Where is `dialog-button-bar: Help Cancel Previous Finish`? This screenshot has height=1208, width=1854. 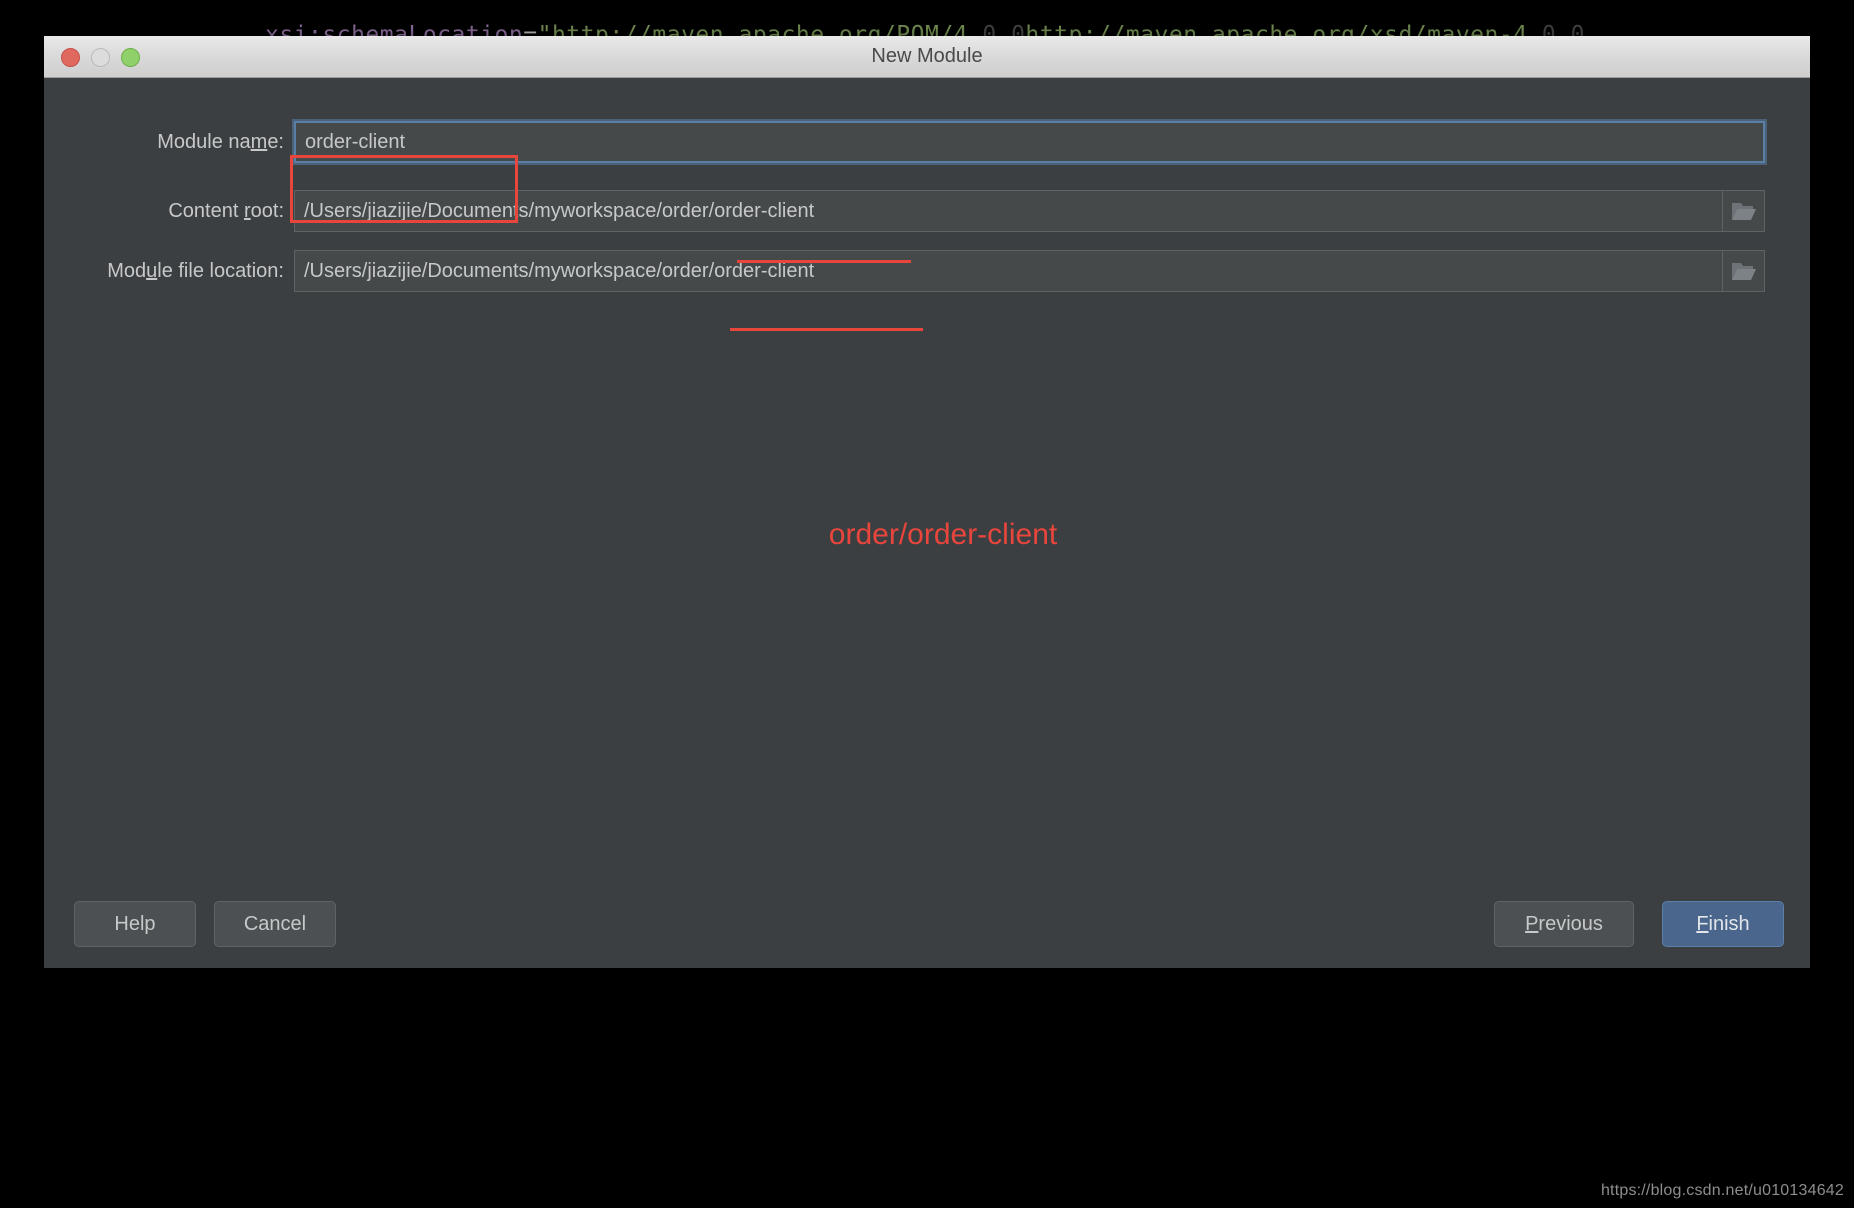
dialog-button-bar: Help Cancel Previous Finish is located at coordinates (927, 924).